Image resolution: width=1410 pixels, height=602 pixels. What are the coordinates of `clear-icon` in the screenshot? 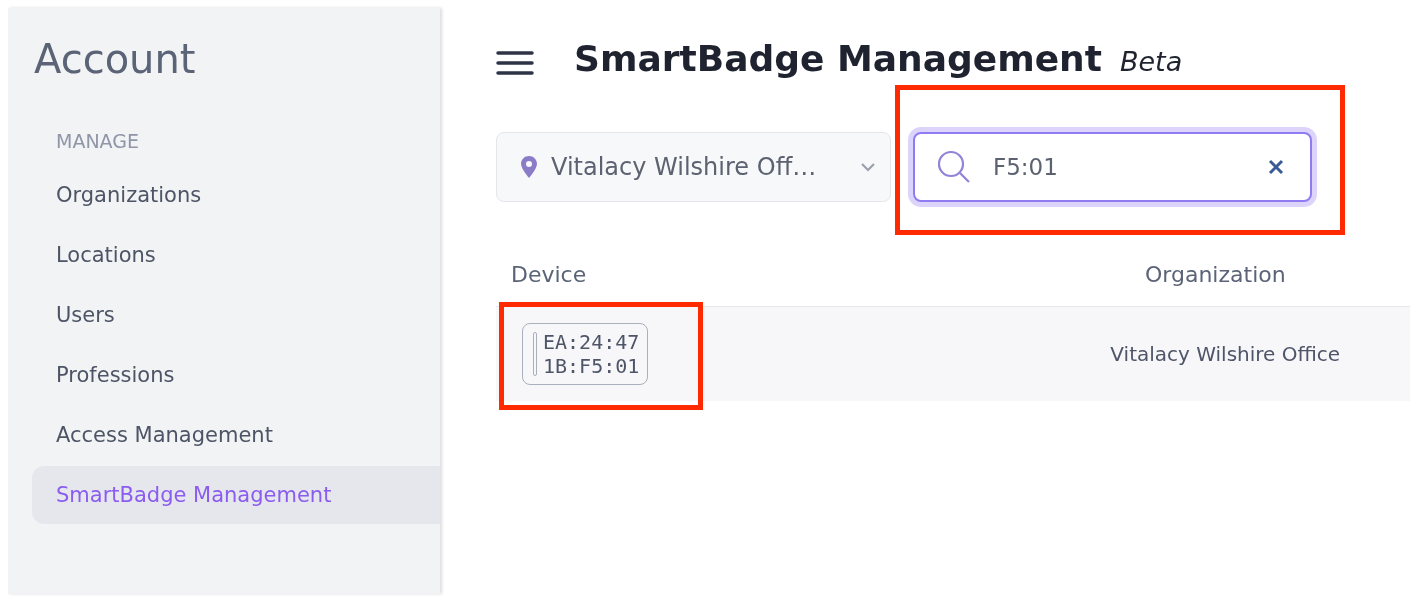 It's located at (1276, 167).